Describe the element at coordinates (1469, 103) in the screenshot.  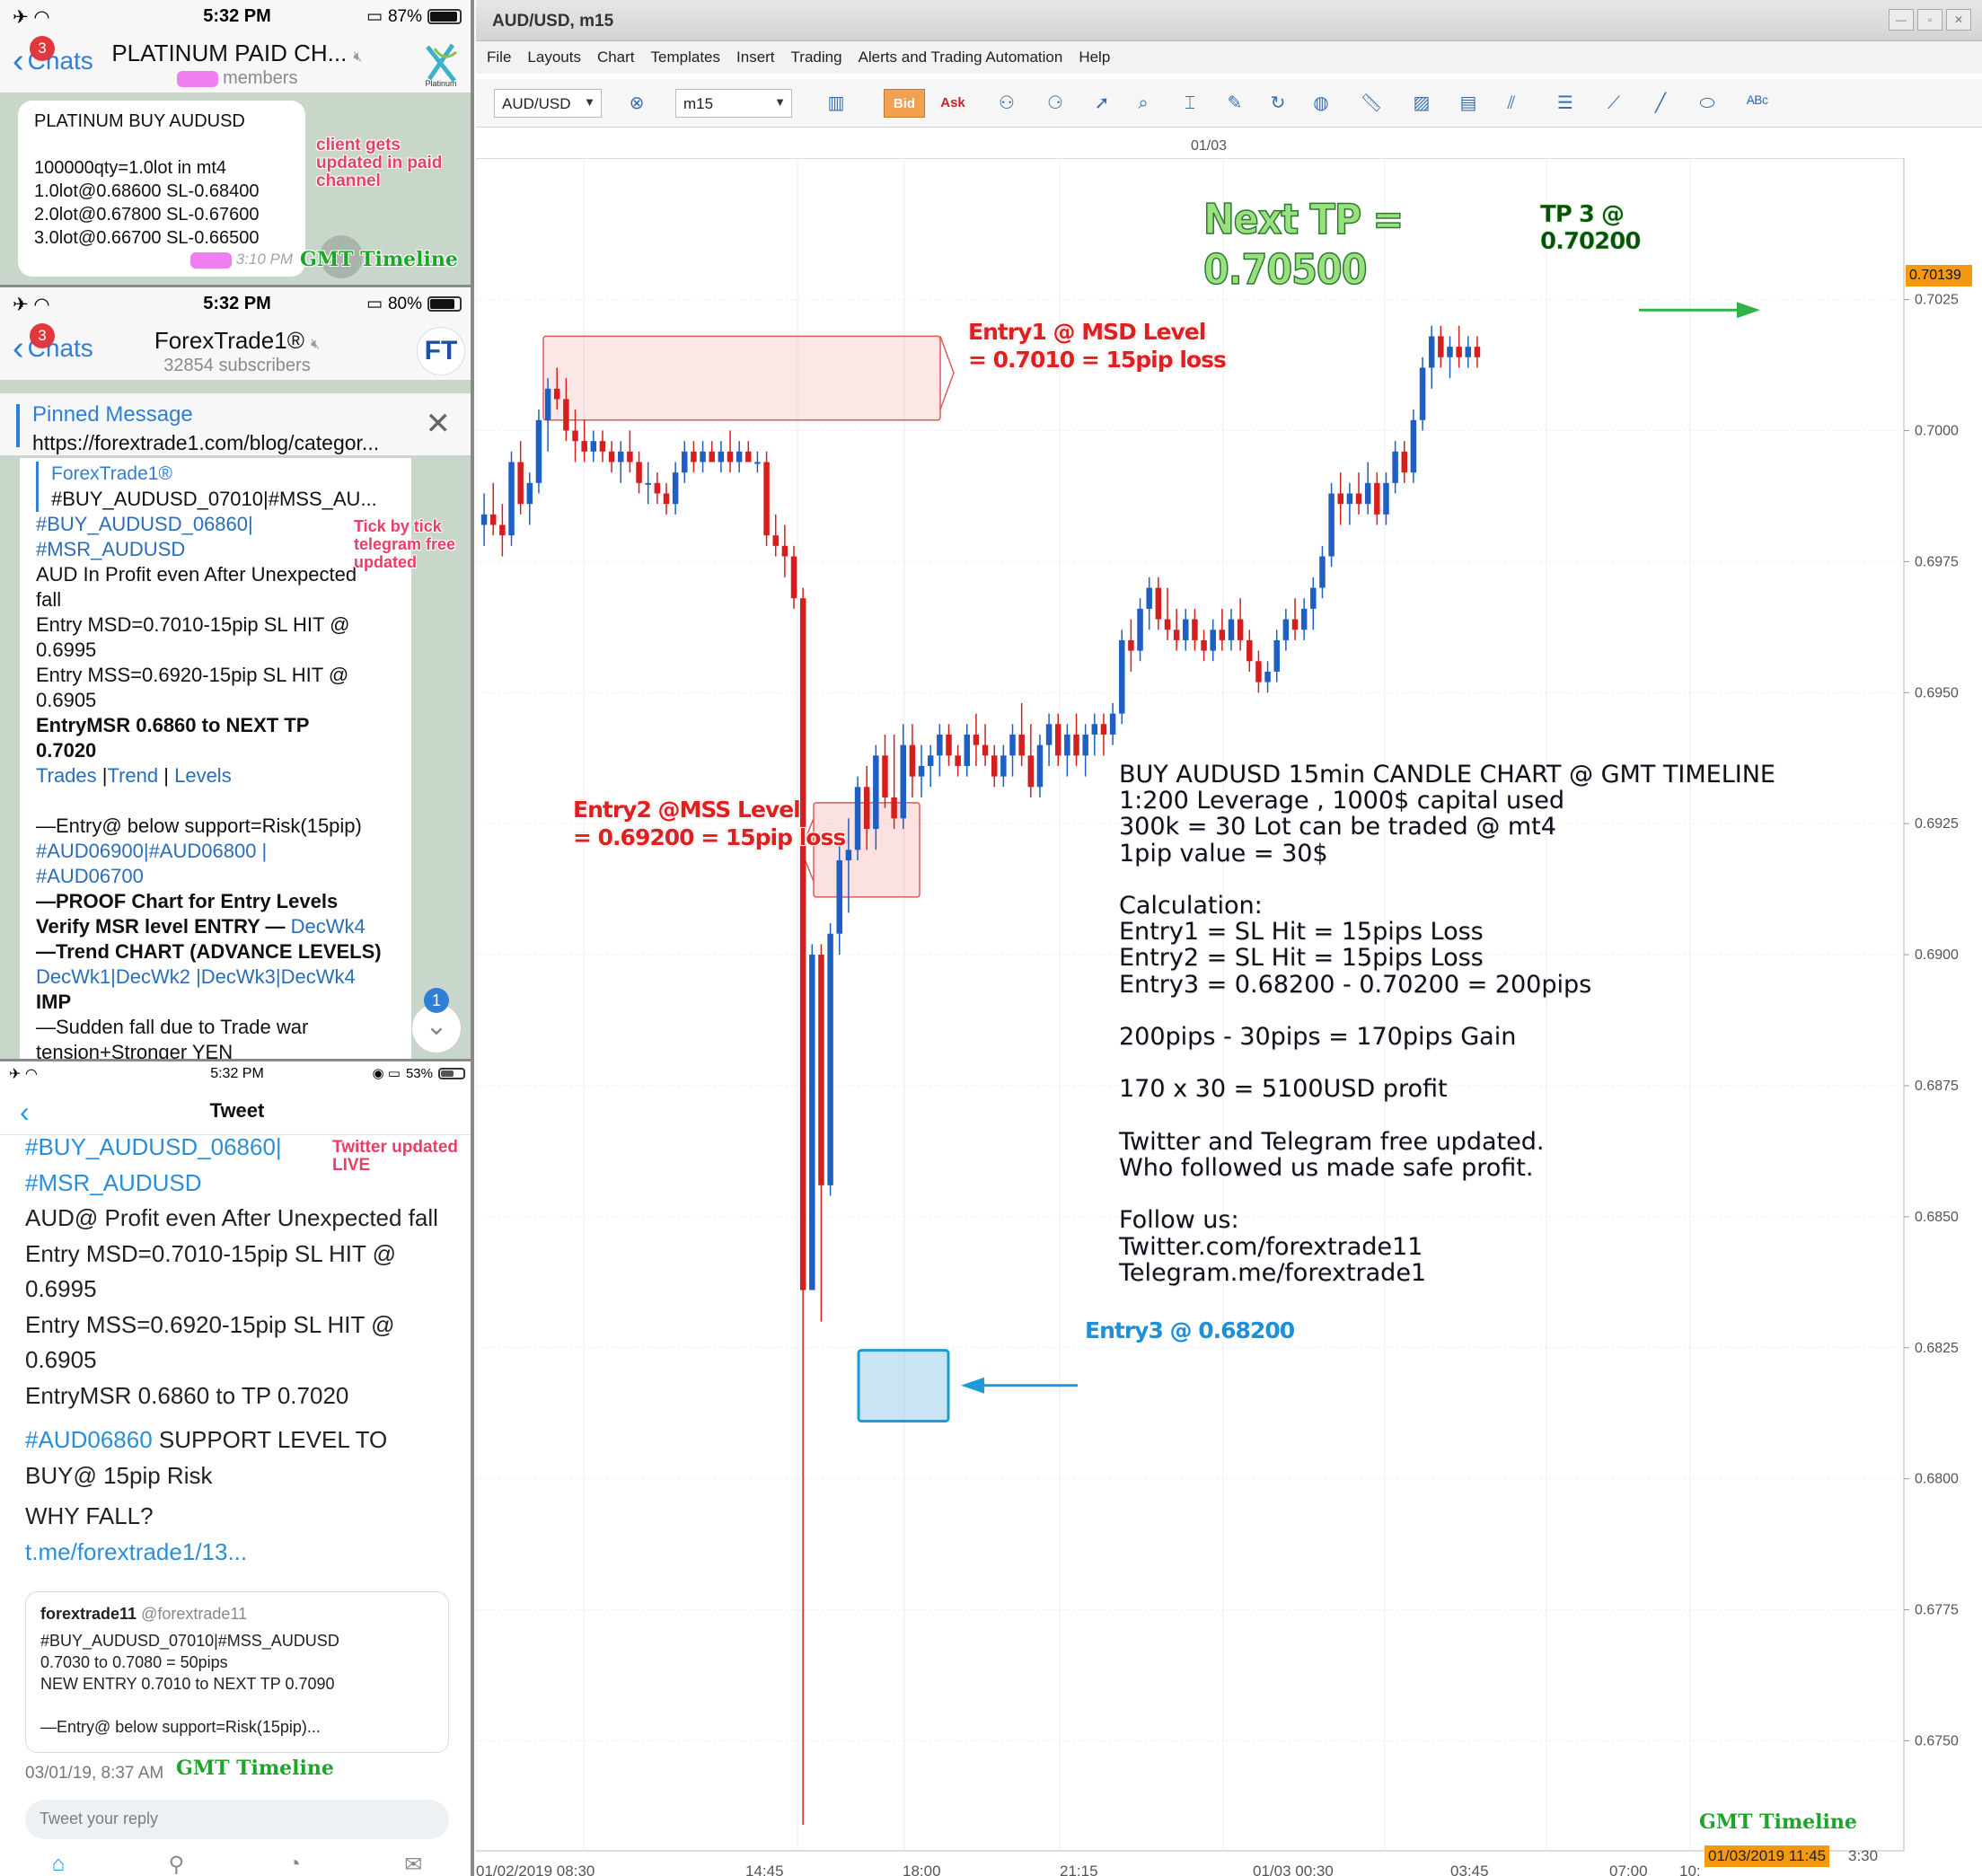
I see `template-icon: ▤` at that location.